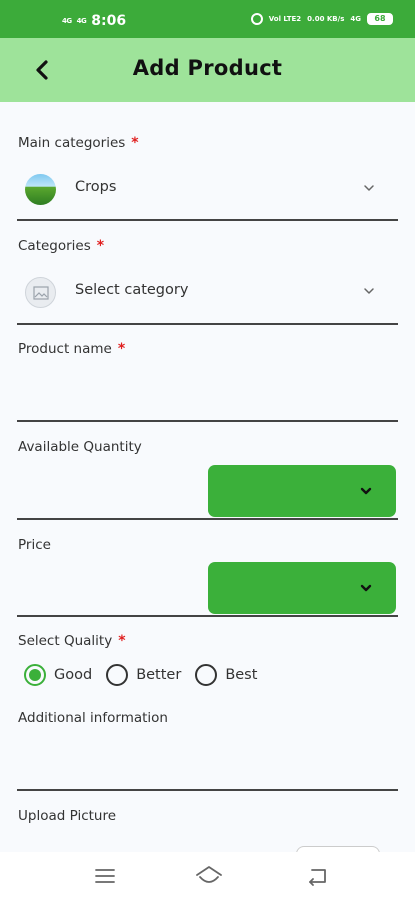  Describe the element at coordinates (109, 490) in the screenshot. I see `available-quantity-input` at that location.